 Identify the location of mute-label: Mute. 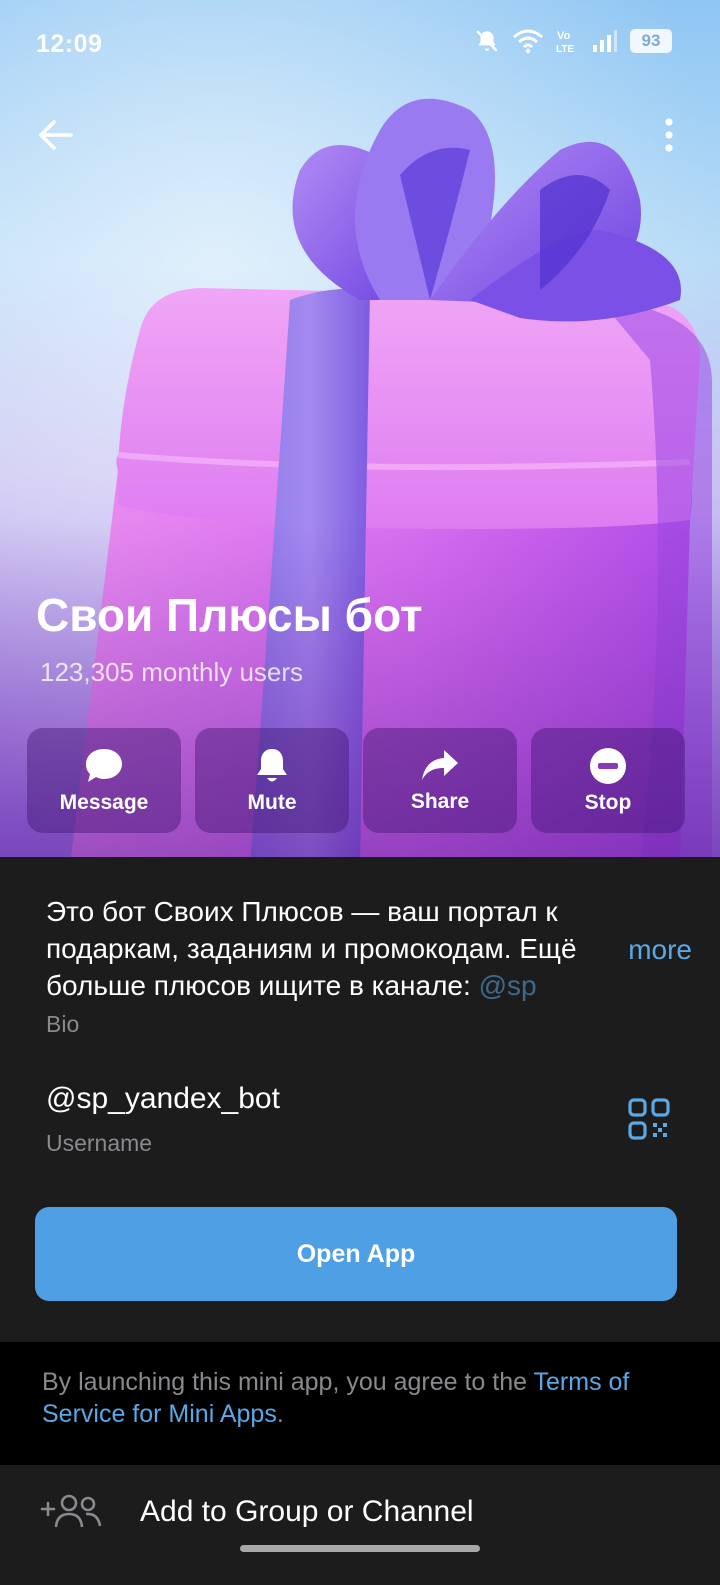
(272, 802).